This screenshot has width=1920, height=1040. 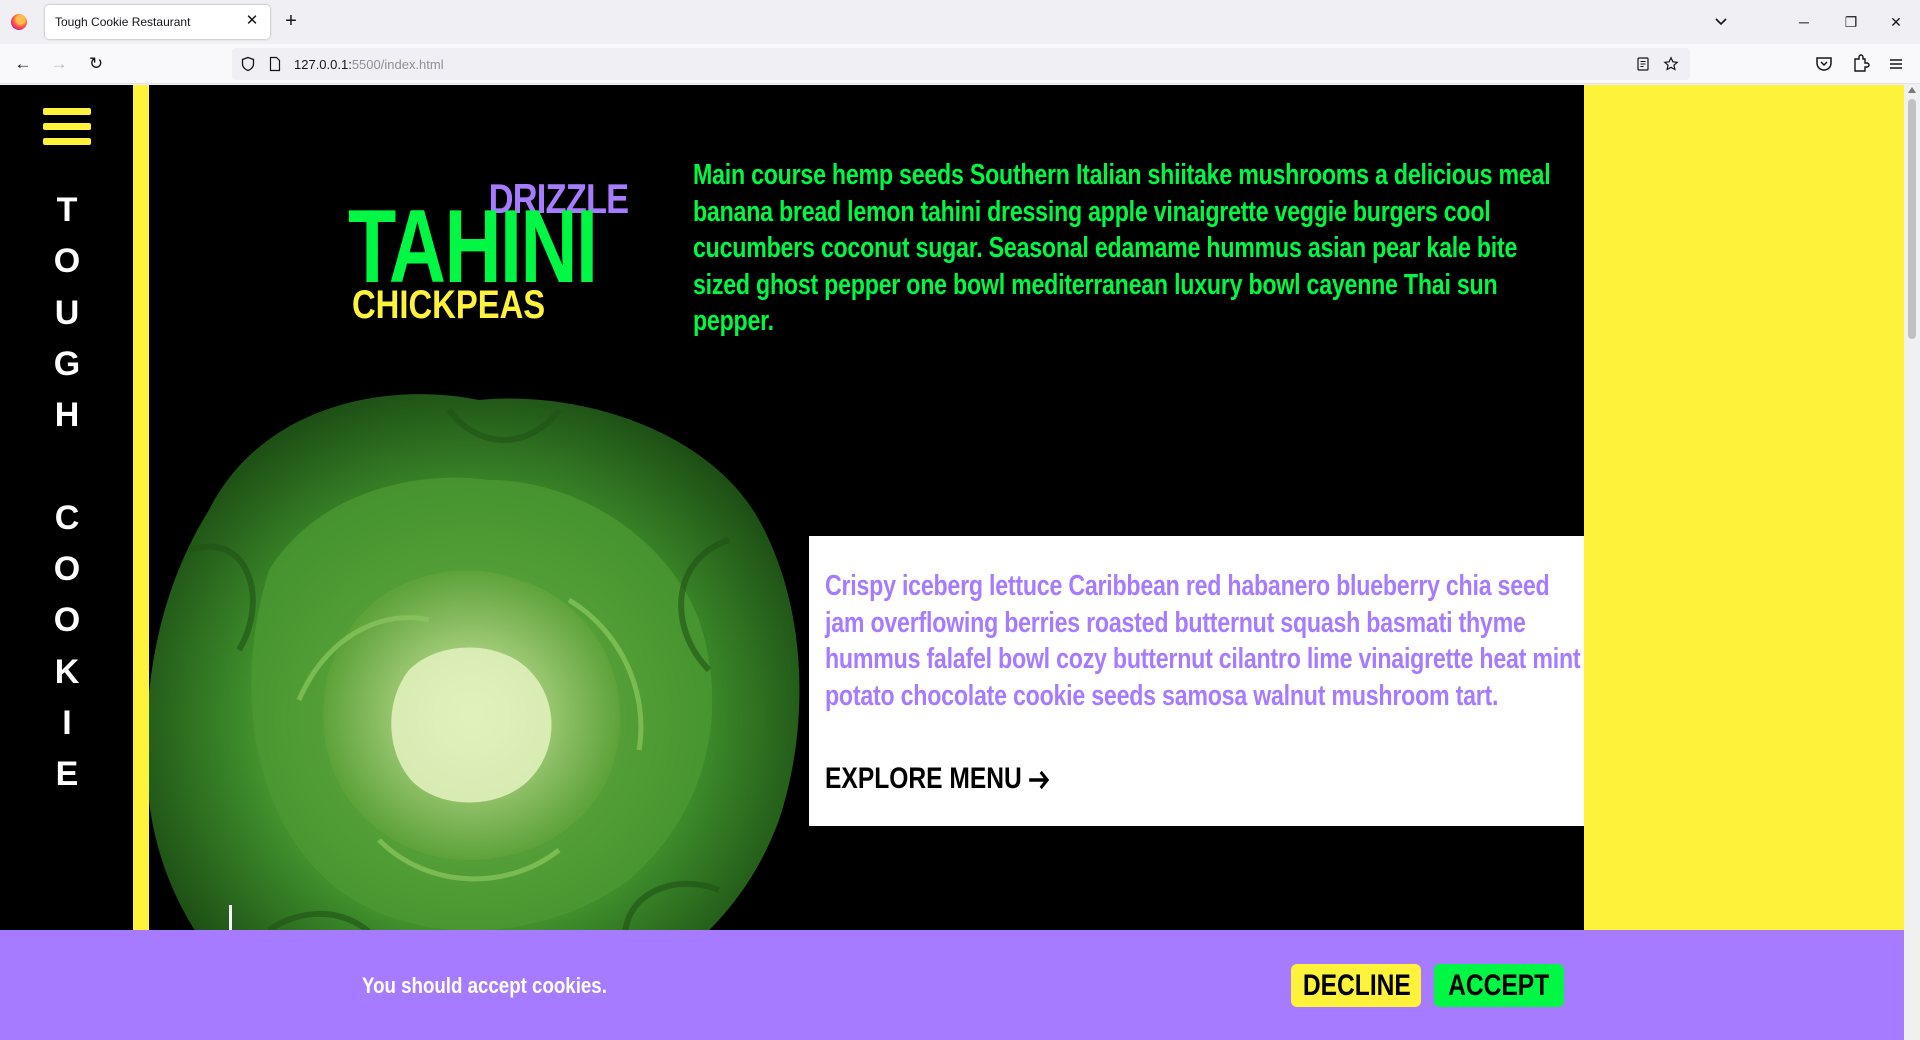 I want to click on pocket-icon, so click(x=1824, y=64).